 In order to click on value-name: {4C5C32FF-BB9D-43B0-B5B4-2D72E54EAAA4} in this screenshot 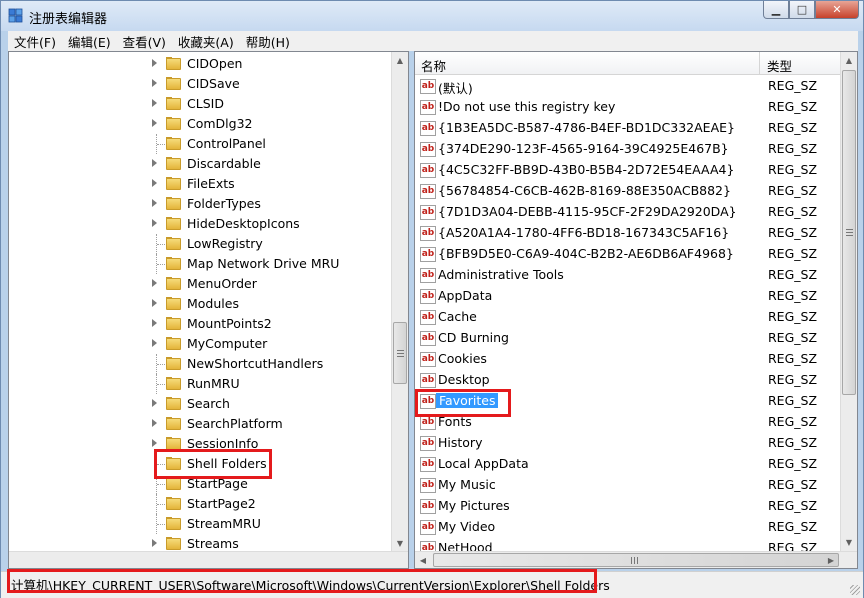, I will do `click(586, 169)`.